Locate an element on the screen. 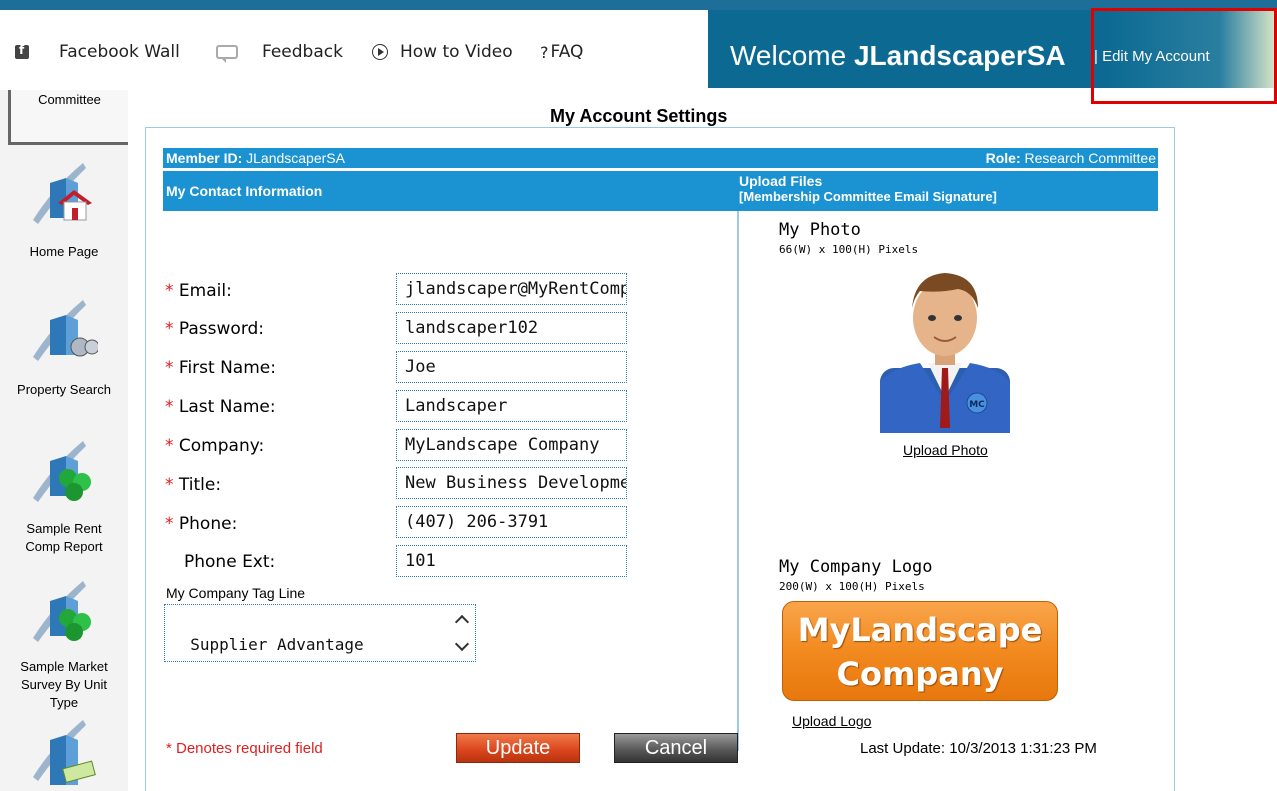 The width and height of the screenshot is (1277, 791). role-value: Research Committee is located at coordinates (1090, 158).